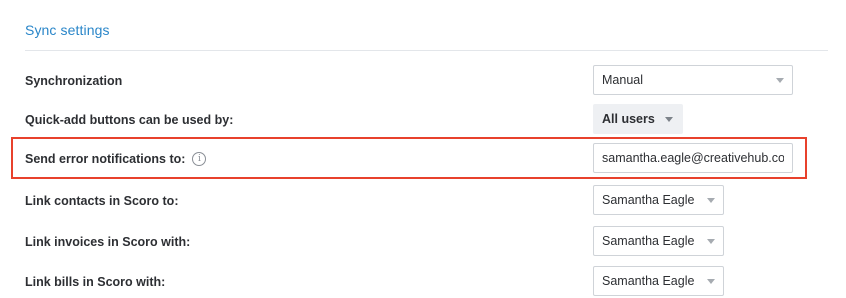  Describe the element at coordinates (648, 241) in the screenshot. I see `link-invoices-value: Samantha Eagle` at that location.